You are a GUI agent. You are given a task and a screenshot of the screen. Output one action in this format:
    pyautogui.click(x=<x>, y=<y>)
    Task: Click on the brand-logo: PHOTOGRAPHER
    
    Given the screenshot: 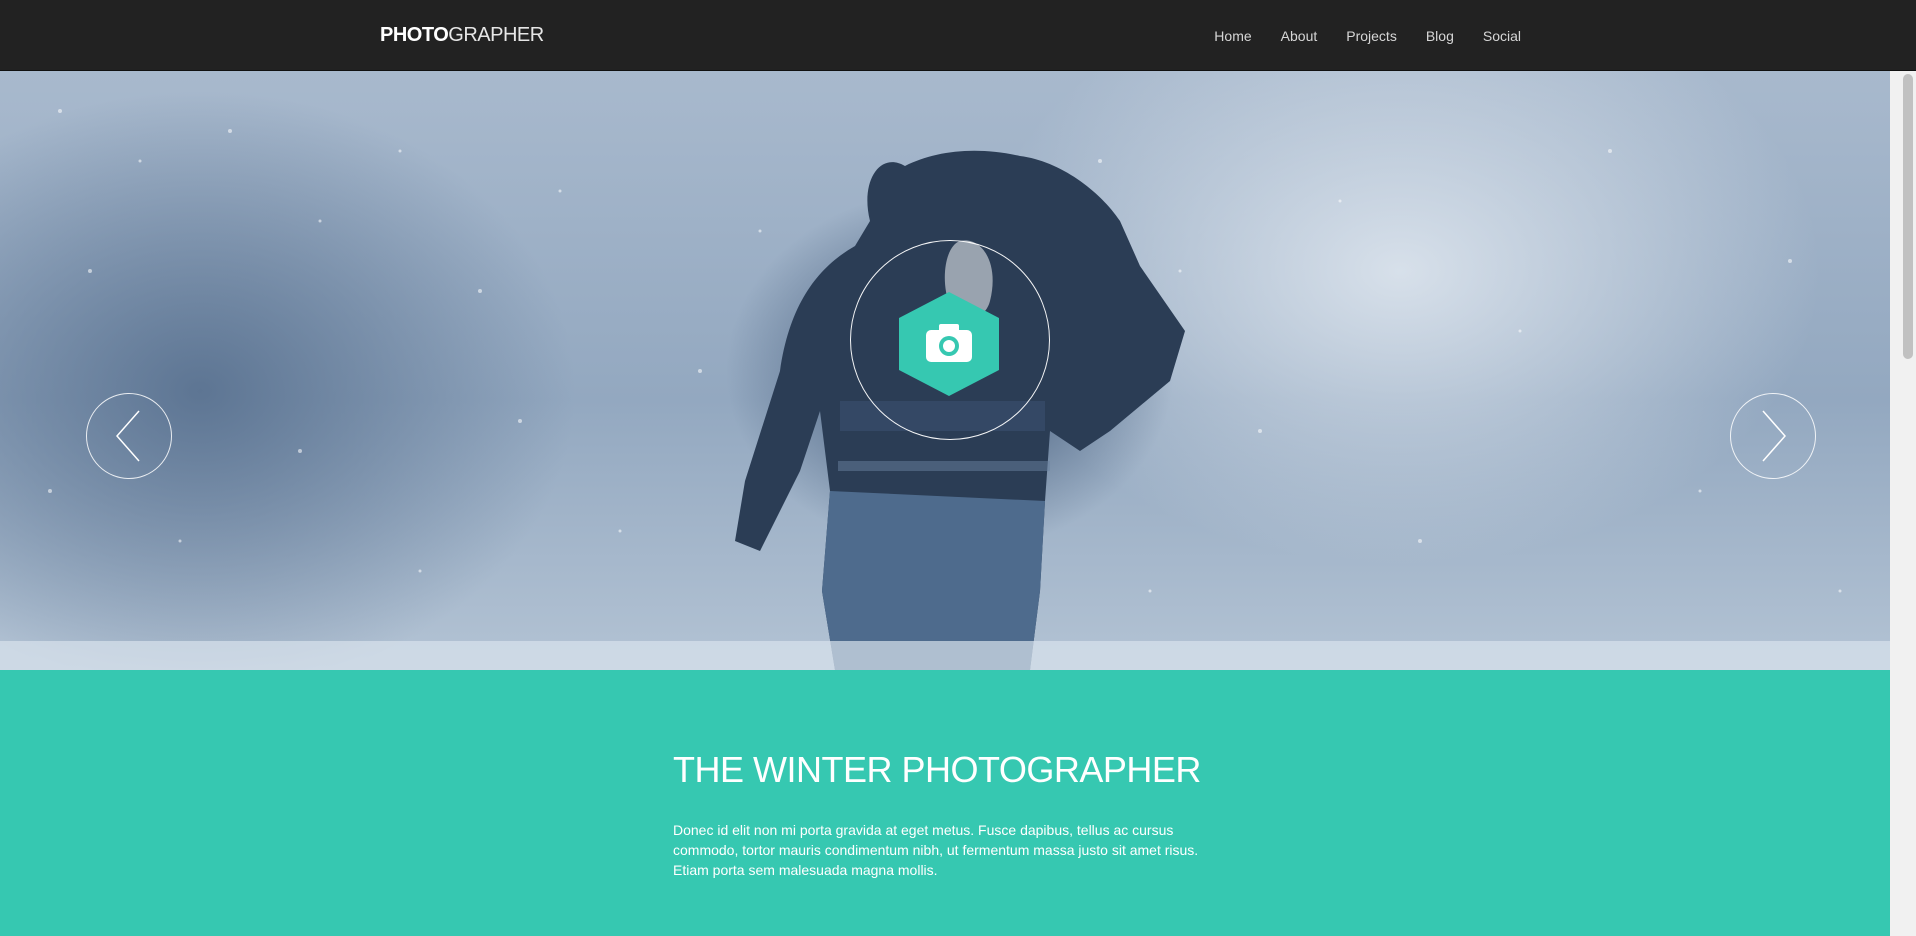 What is the action you would take?
    pyautogui.click(x=462, y=35)
    